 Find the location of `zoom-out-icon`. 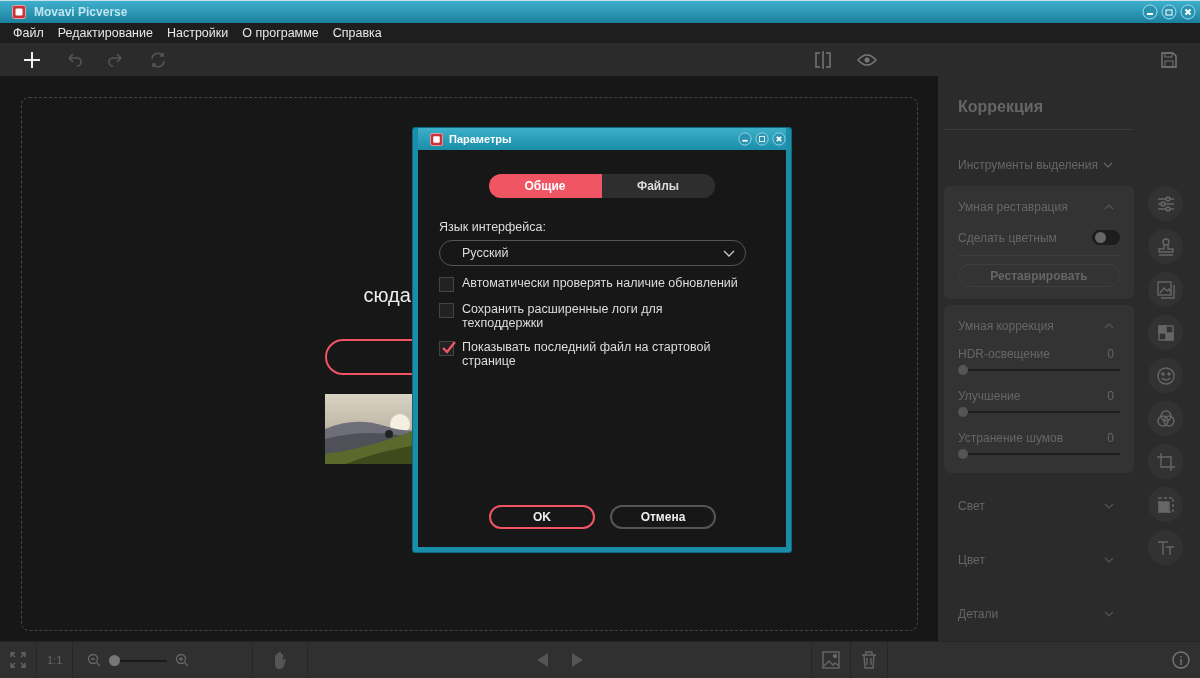

zoom-out-icon is located at coordinates (94, 660).